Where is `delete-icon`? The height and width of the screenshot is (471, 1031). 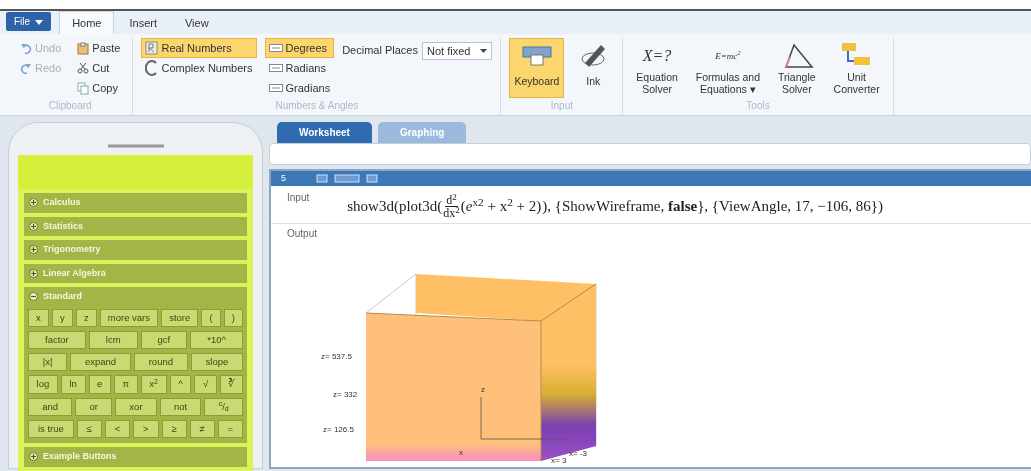
delete-icon is located at coordinates (372, 178).